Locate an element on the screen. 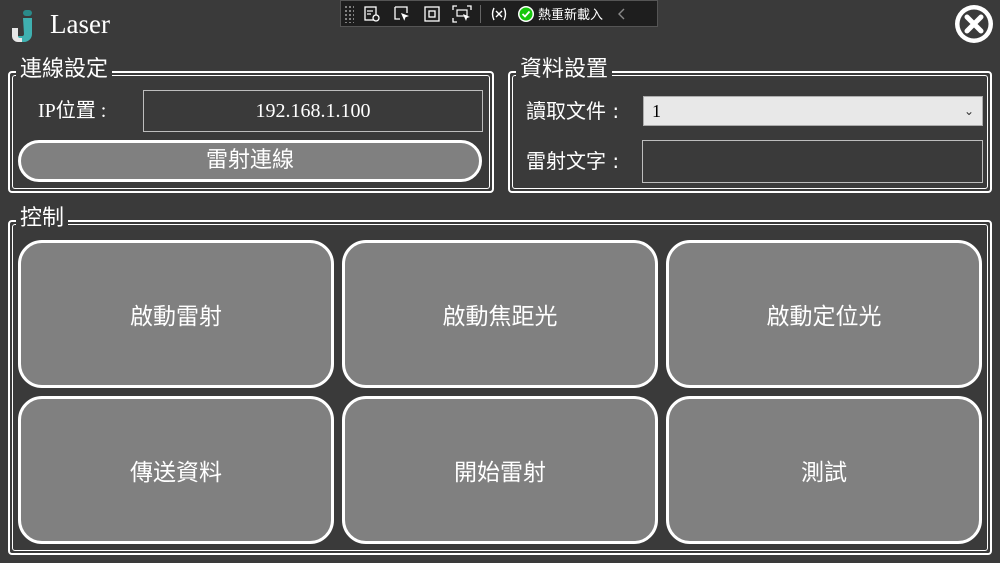 This screenshot has width=1000, height=563. connection-settings-title: 連線設定 is located at coordinates (64, 70).